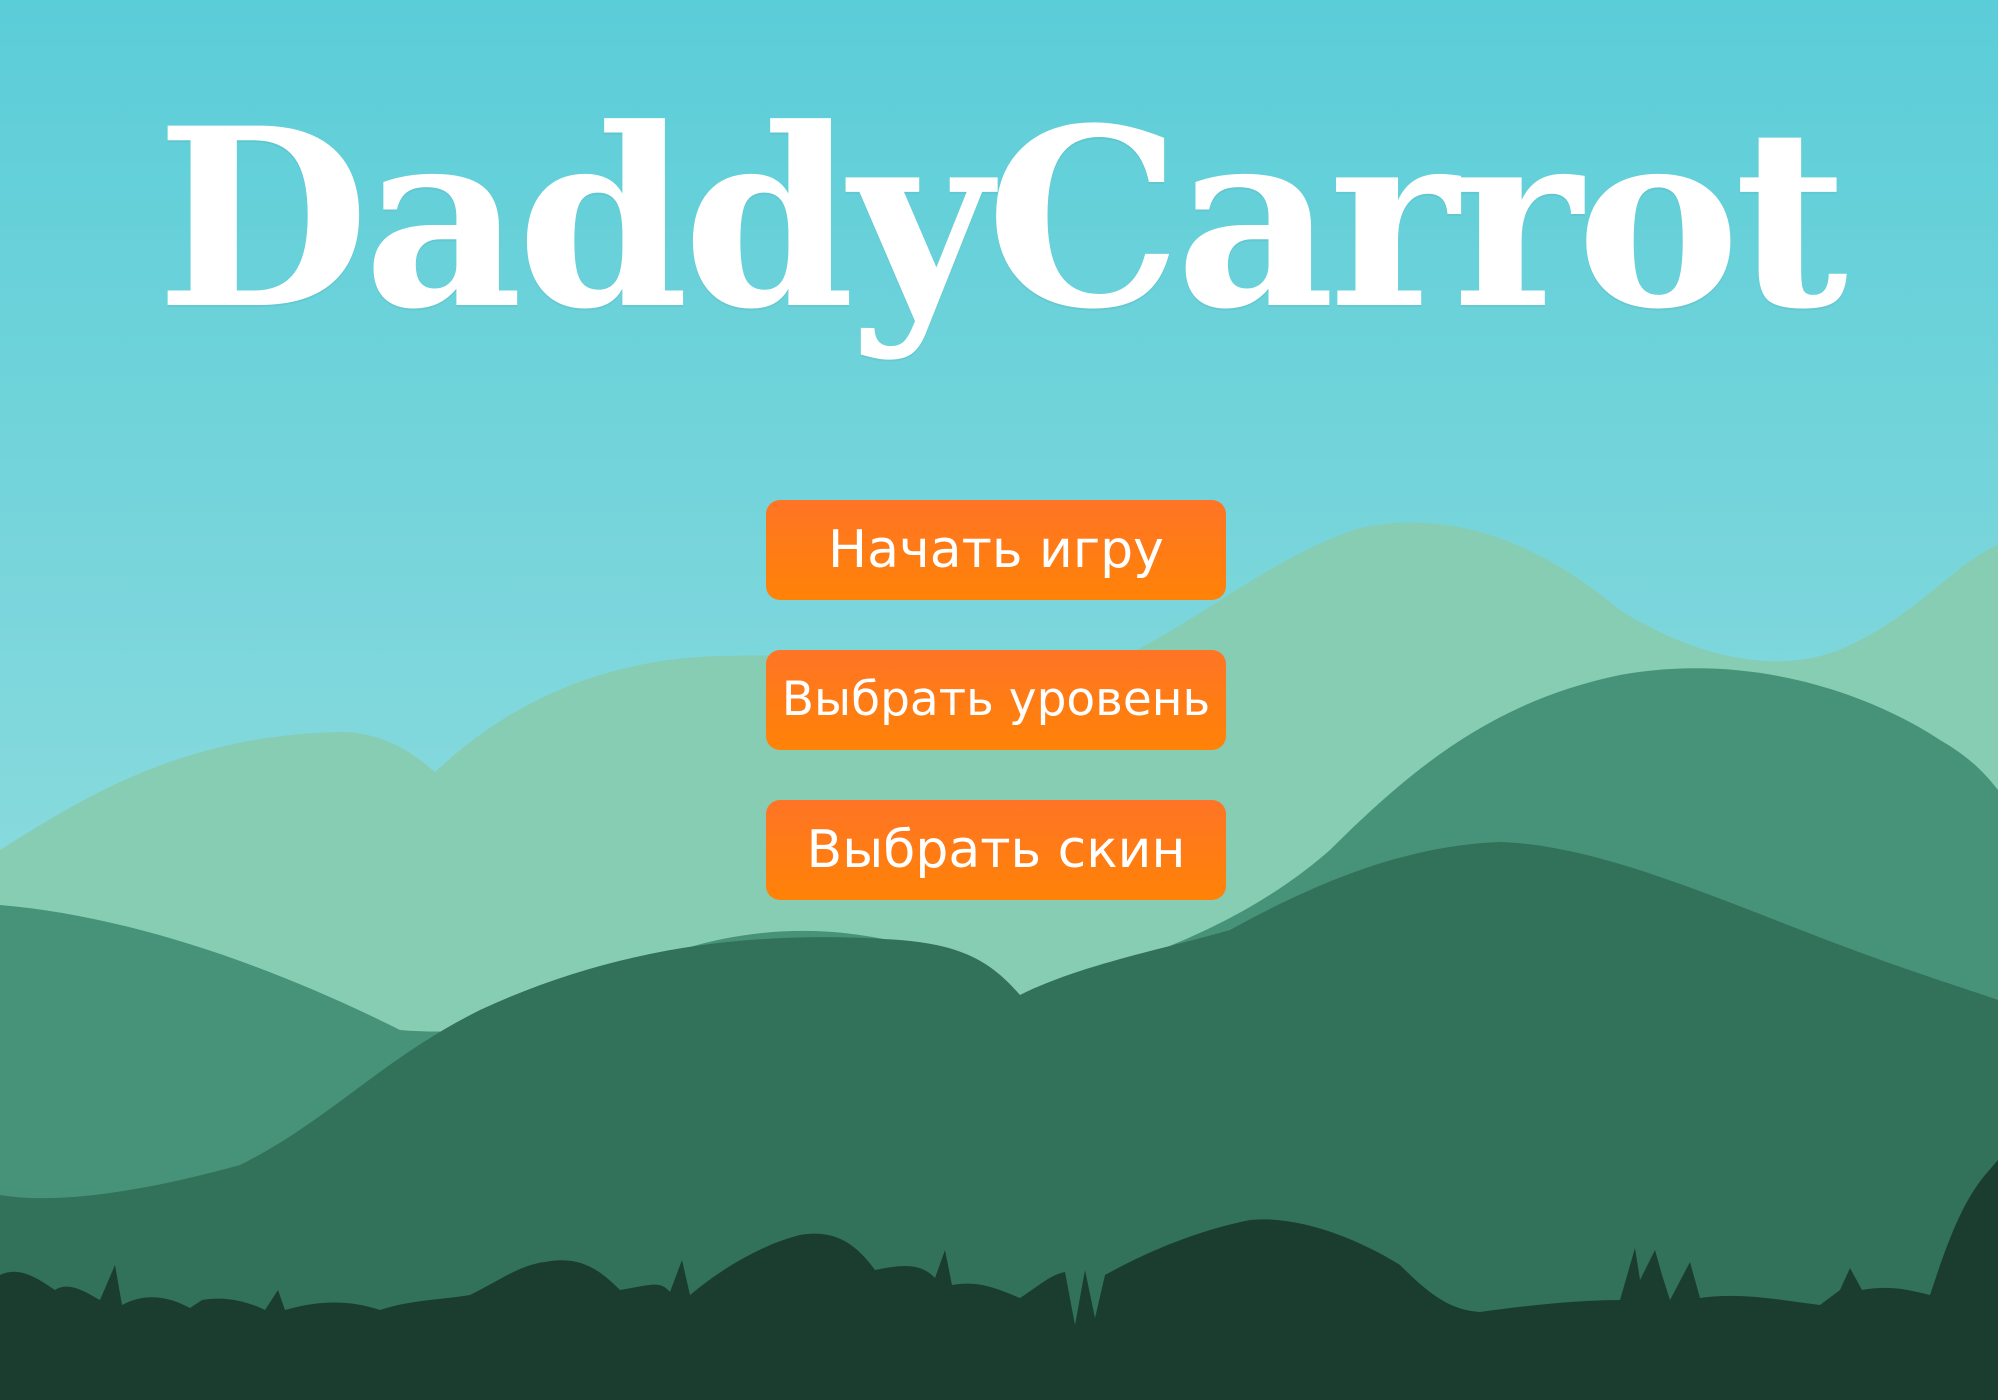 The width and height of the screenshot is (1998, 1400). What do you see at coordinates (996, 700) in the screenshot?
I see `select-level-button: Выбрать уровень` at bounding box center [996, 700].